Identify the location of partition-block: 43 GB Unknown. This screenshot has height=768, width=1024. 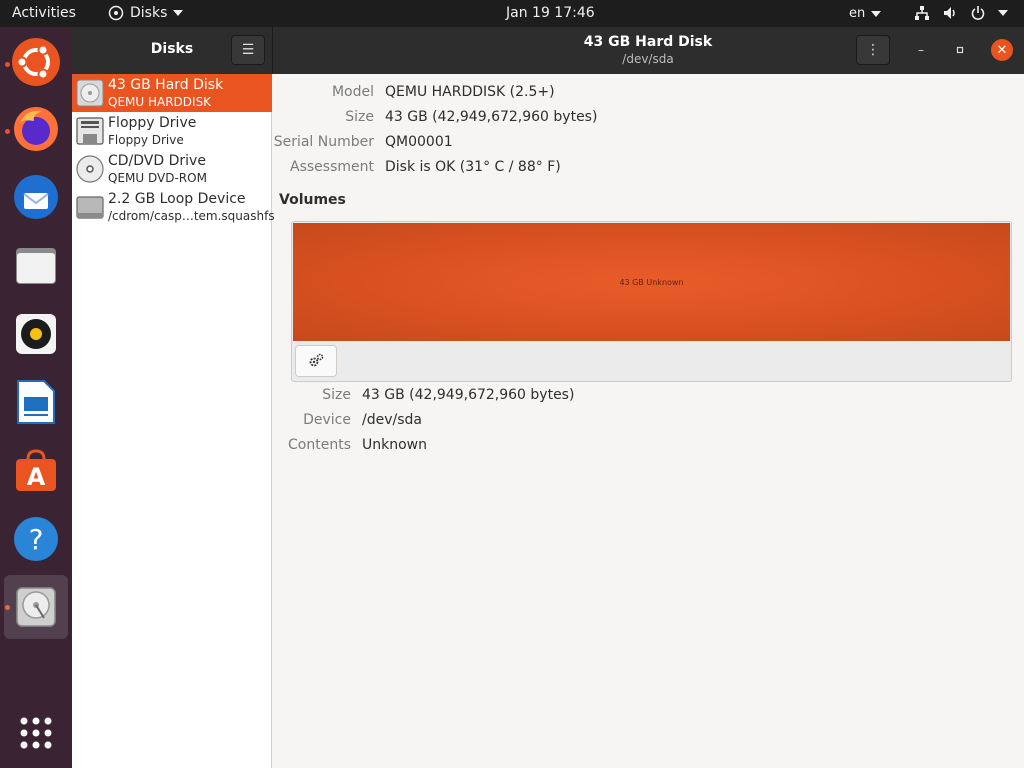
(651, 282).